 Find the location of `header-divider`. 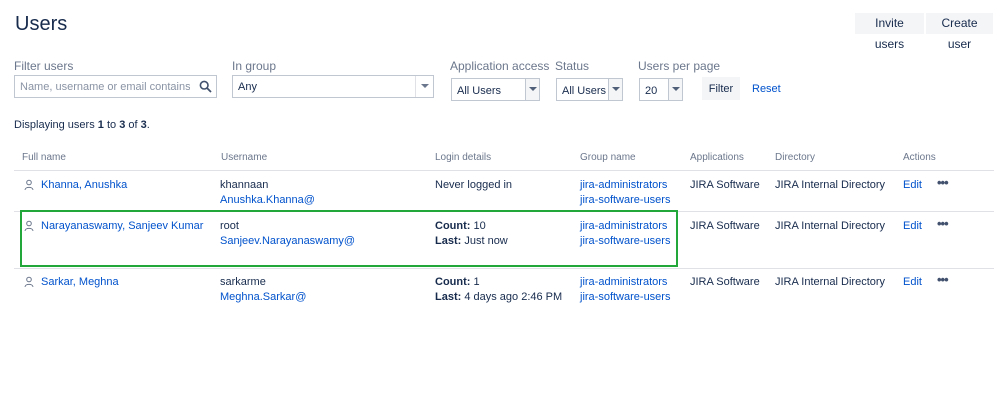

header-divider is located at coordinates (504, 170).